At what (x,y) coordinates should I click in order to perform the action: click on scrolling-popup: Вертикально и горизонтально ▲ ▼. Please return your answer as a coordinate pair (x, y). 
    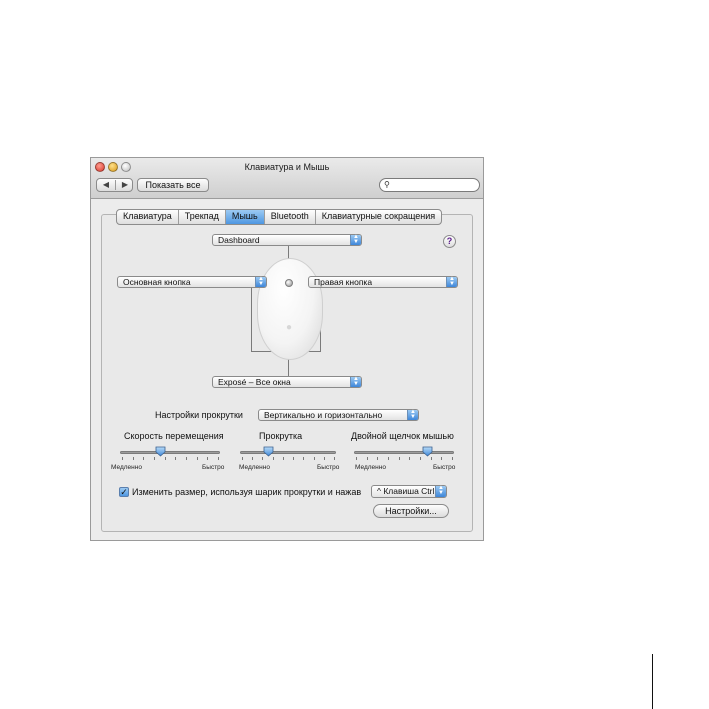
    Looking at the image, I should click on (338, 415).